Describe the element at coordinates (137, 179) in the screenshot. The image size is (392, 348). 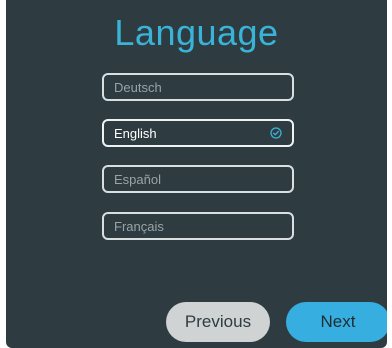
I see `language-option-label: Español` at that location.